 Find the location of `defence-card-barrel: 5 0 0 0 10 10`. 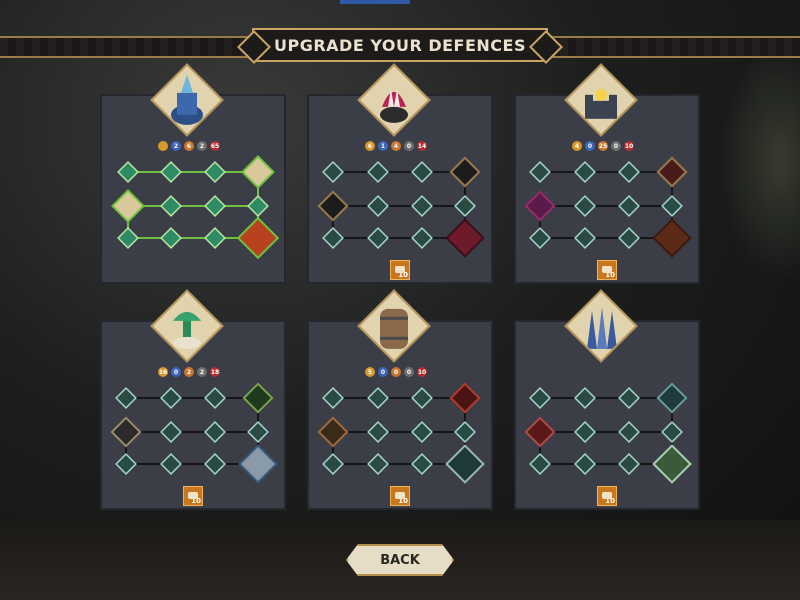

defence-card-barrel: 5 0 0 0 10 10 is located at coordinates (400, 399).